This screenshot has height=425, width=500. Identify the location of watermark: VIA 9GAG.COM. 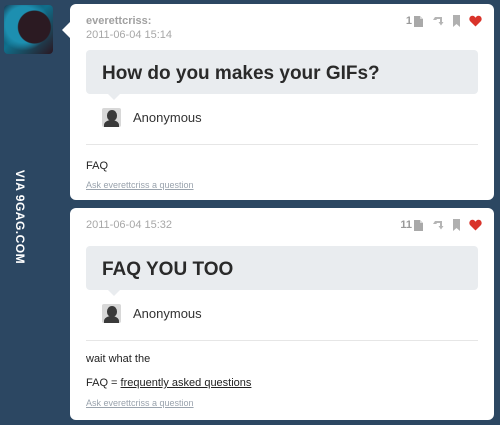
(20, 217).